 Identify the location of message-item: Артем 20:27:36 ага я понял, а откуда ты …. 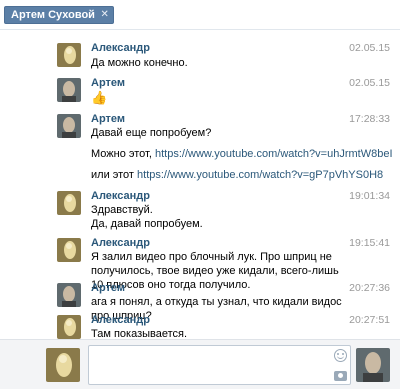
(200, 300).